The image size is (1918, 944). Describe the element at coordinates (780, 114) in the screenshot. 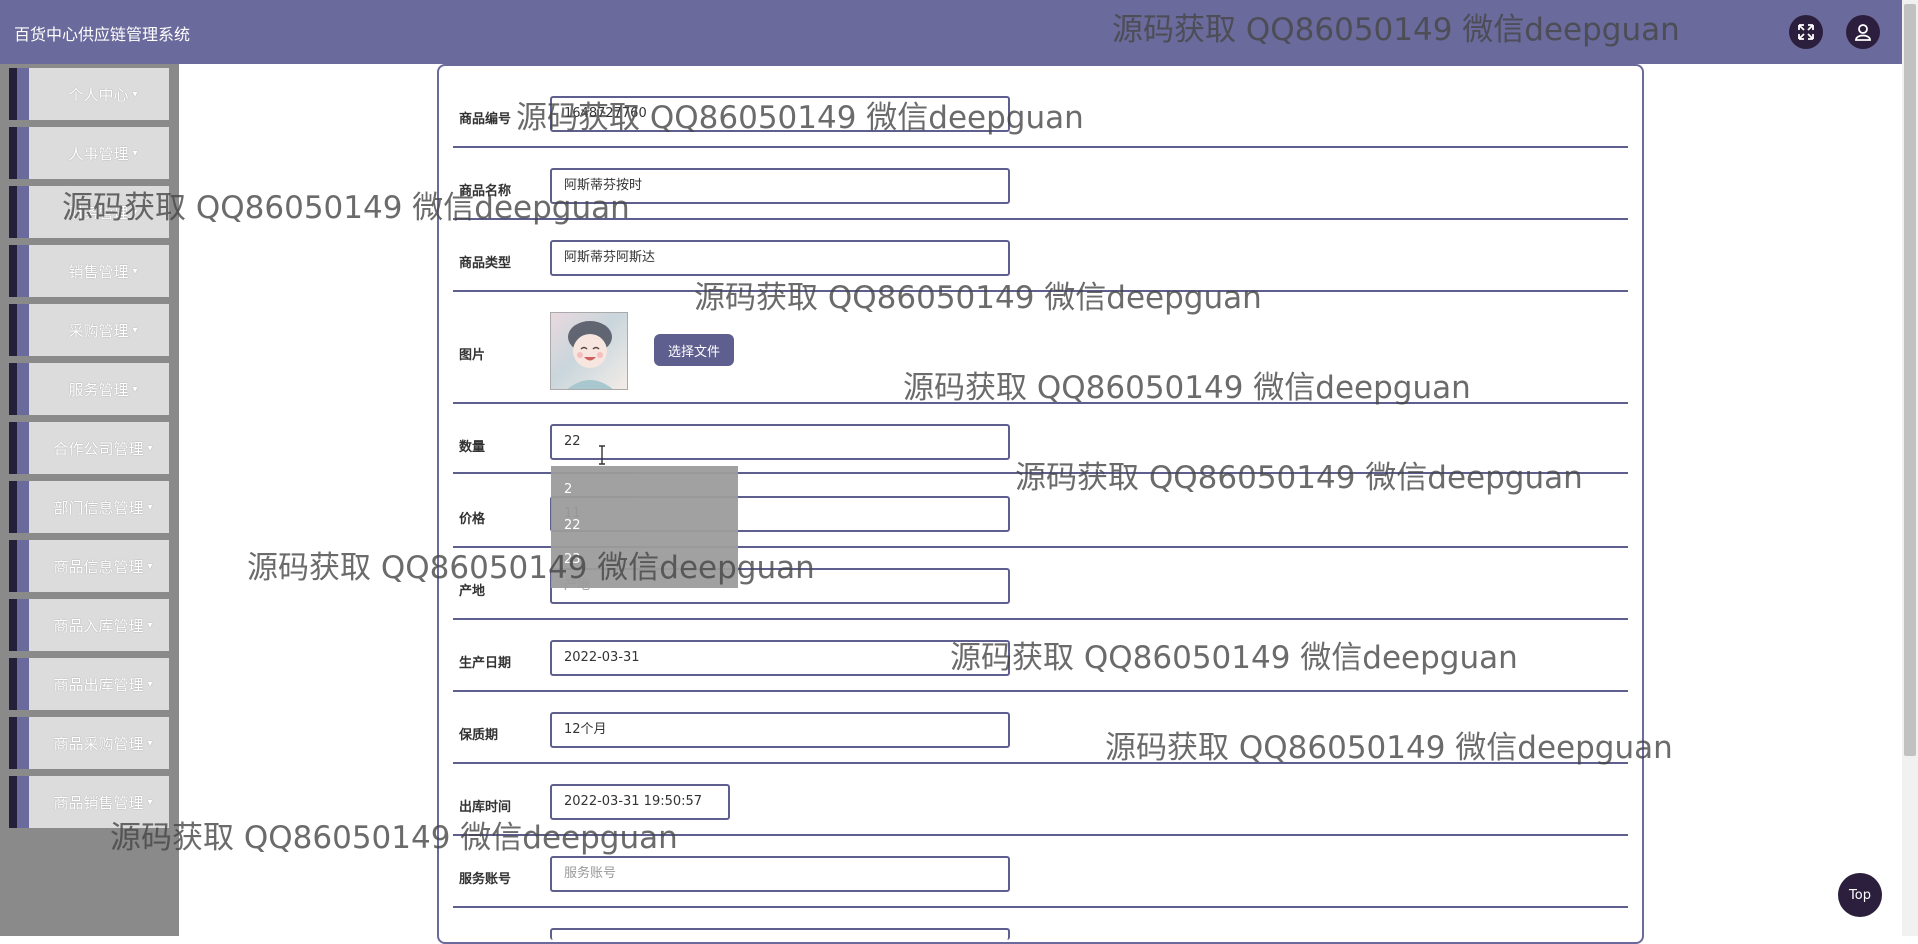

I see `product-code-input: 1648727760` at that location.